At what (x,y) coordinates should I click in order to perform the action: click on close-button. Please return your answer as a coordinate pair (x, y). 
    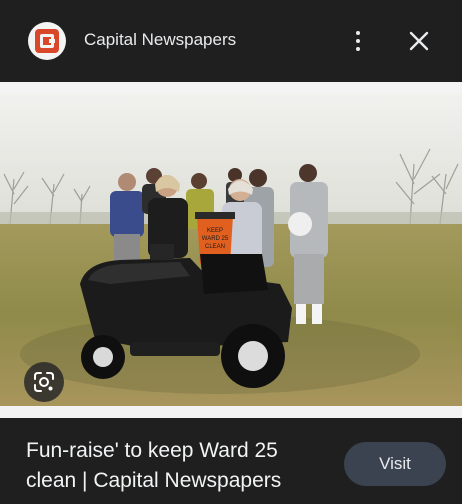
    Looking at the image, I should click on (419, 41).